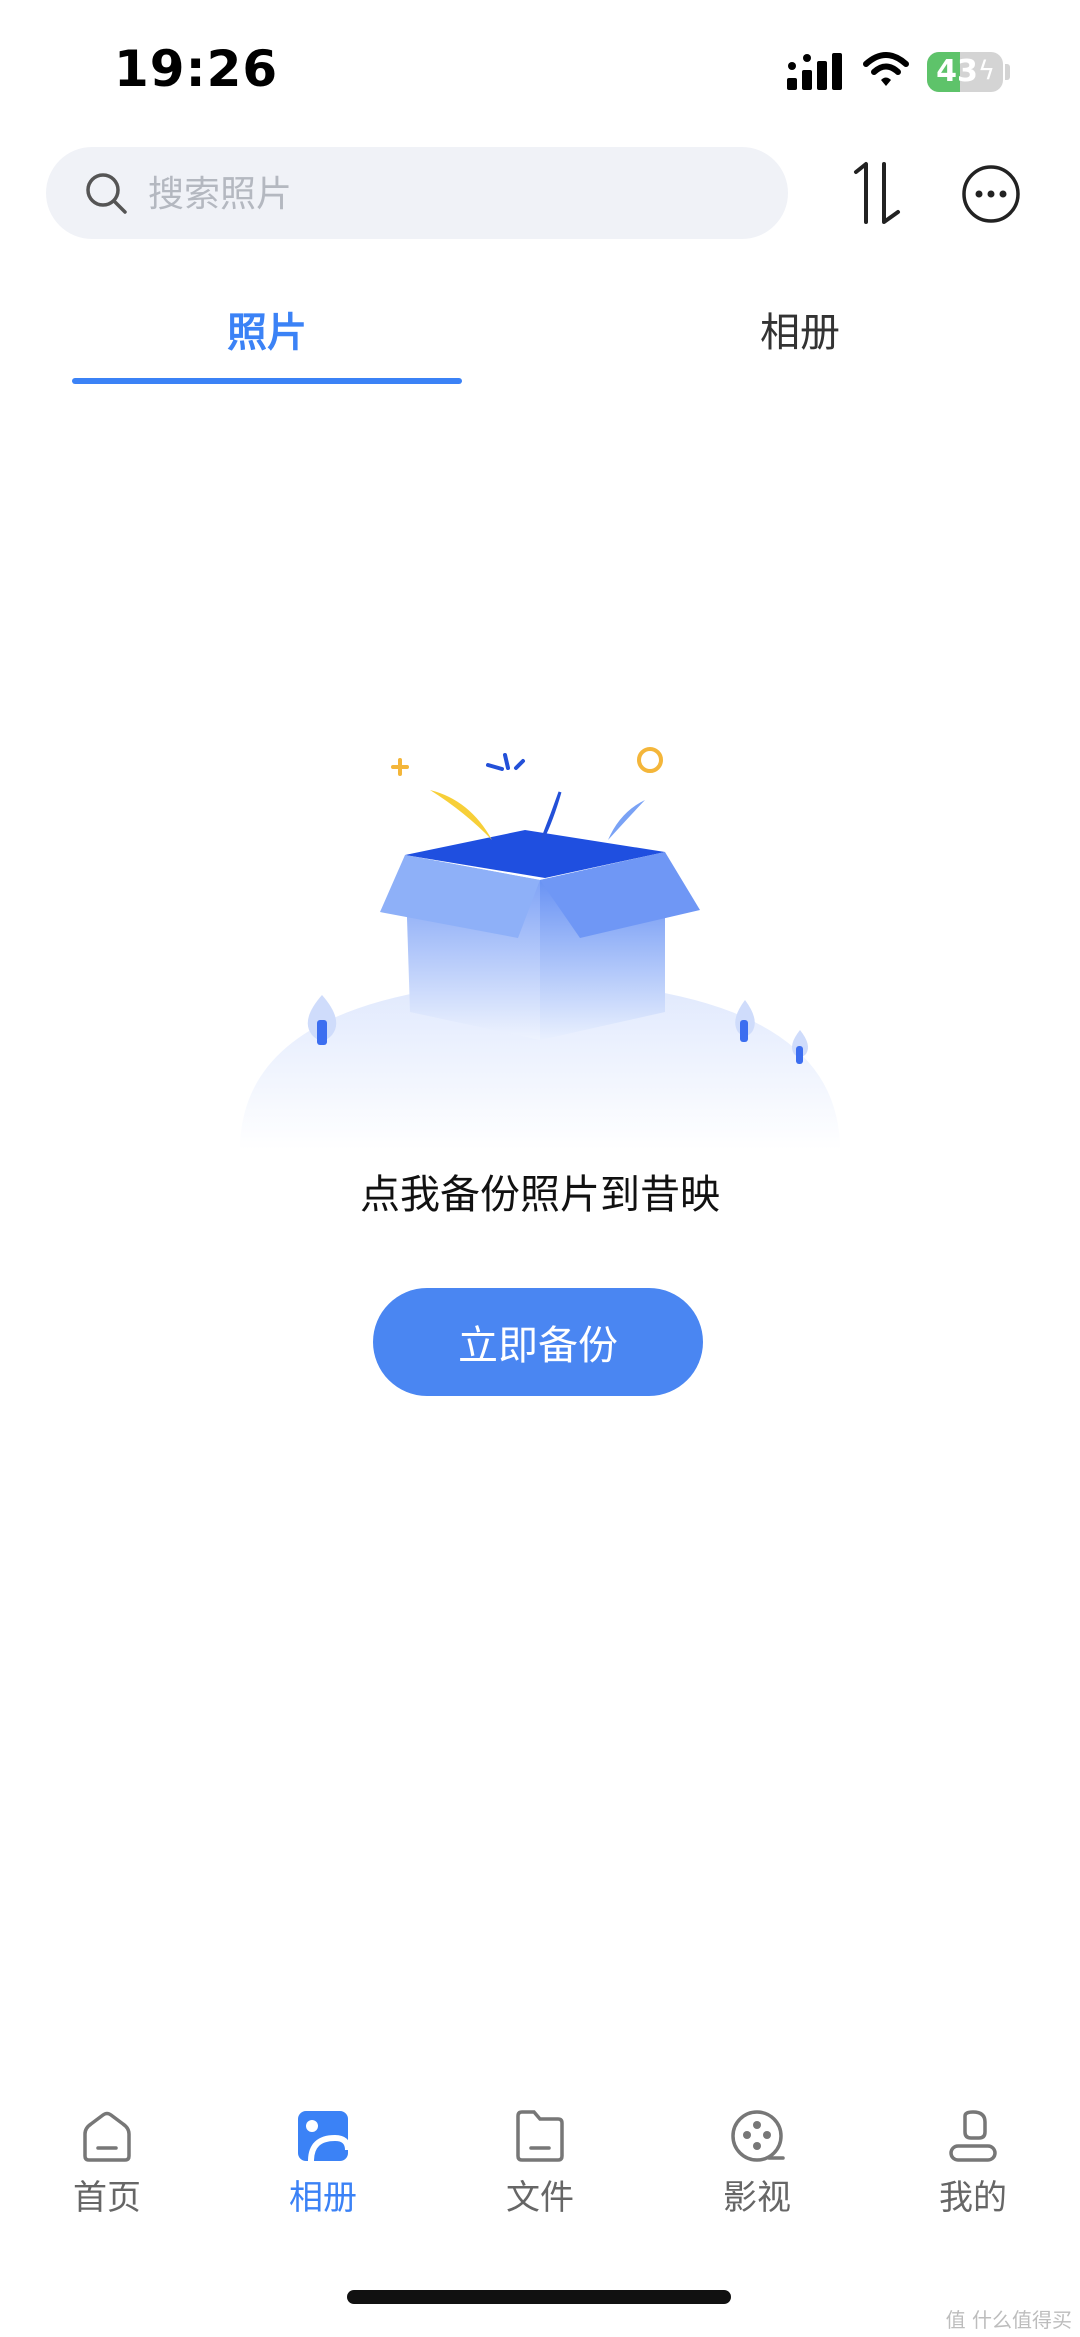 This screenshot has height=2337, width=1080. I want to click on nav-item-file: 文件, so click(540, 2163).